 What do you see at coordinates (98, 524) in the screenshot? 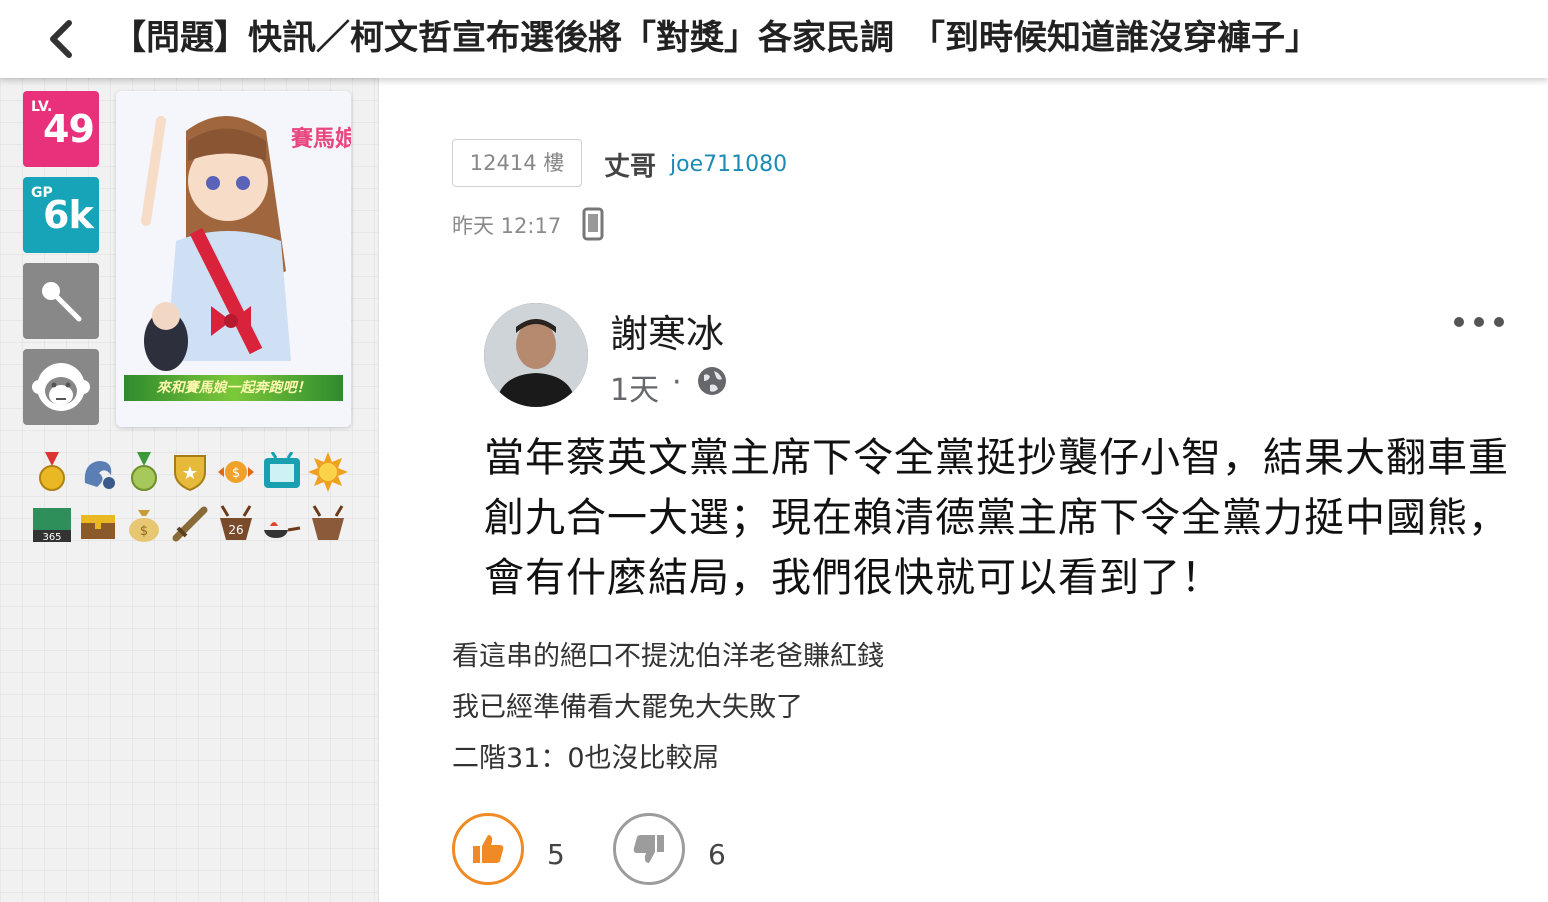
I see `treasure-chest-badge` at bounding box center [98, 524].